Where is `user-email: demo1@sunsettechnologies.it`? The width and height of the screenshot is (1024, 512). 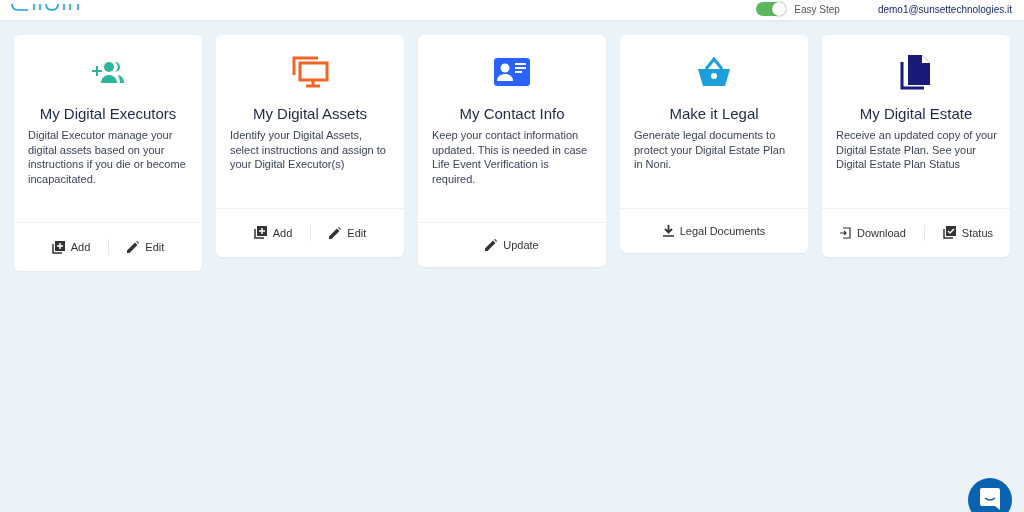 user-email: demo1@sunsettechnologies.it is located at coordinates (944, 9).